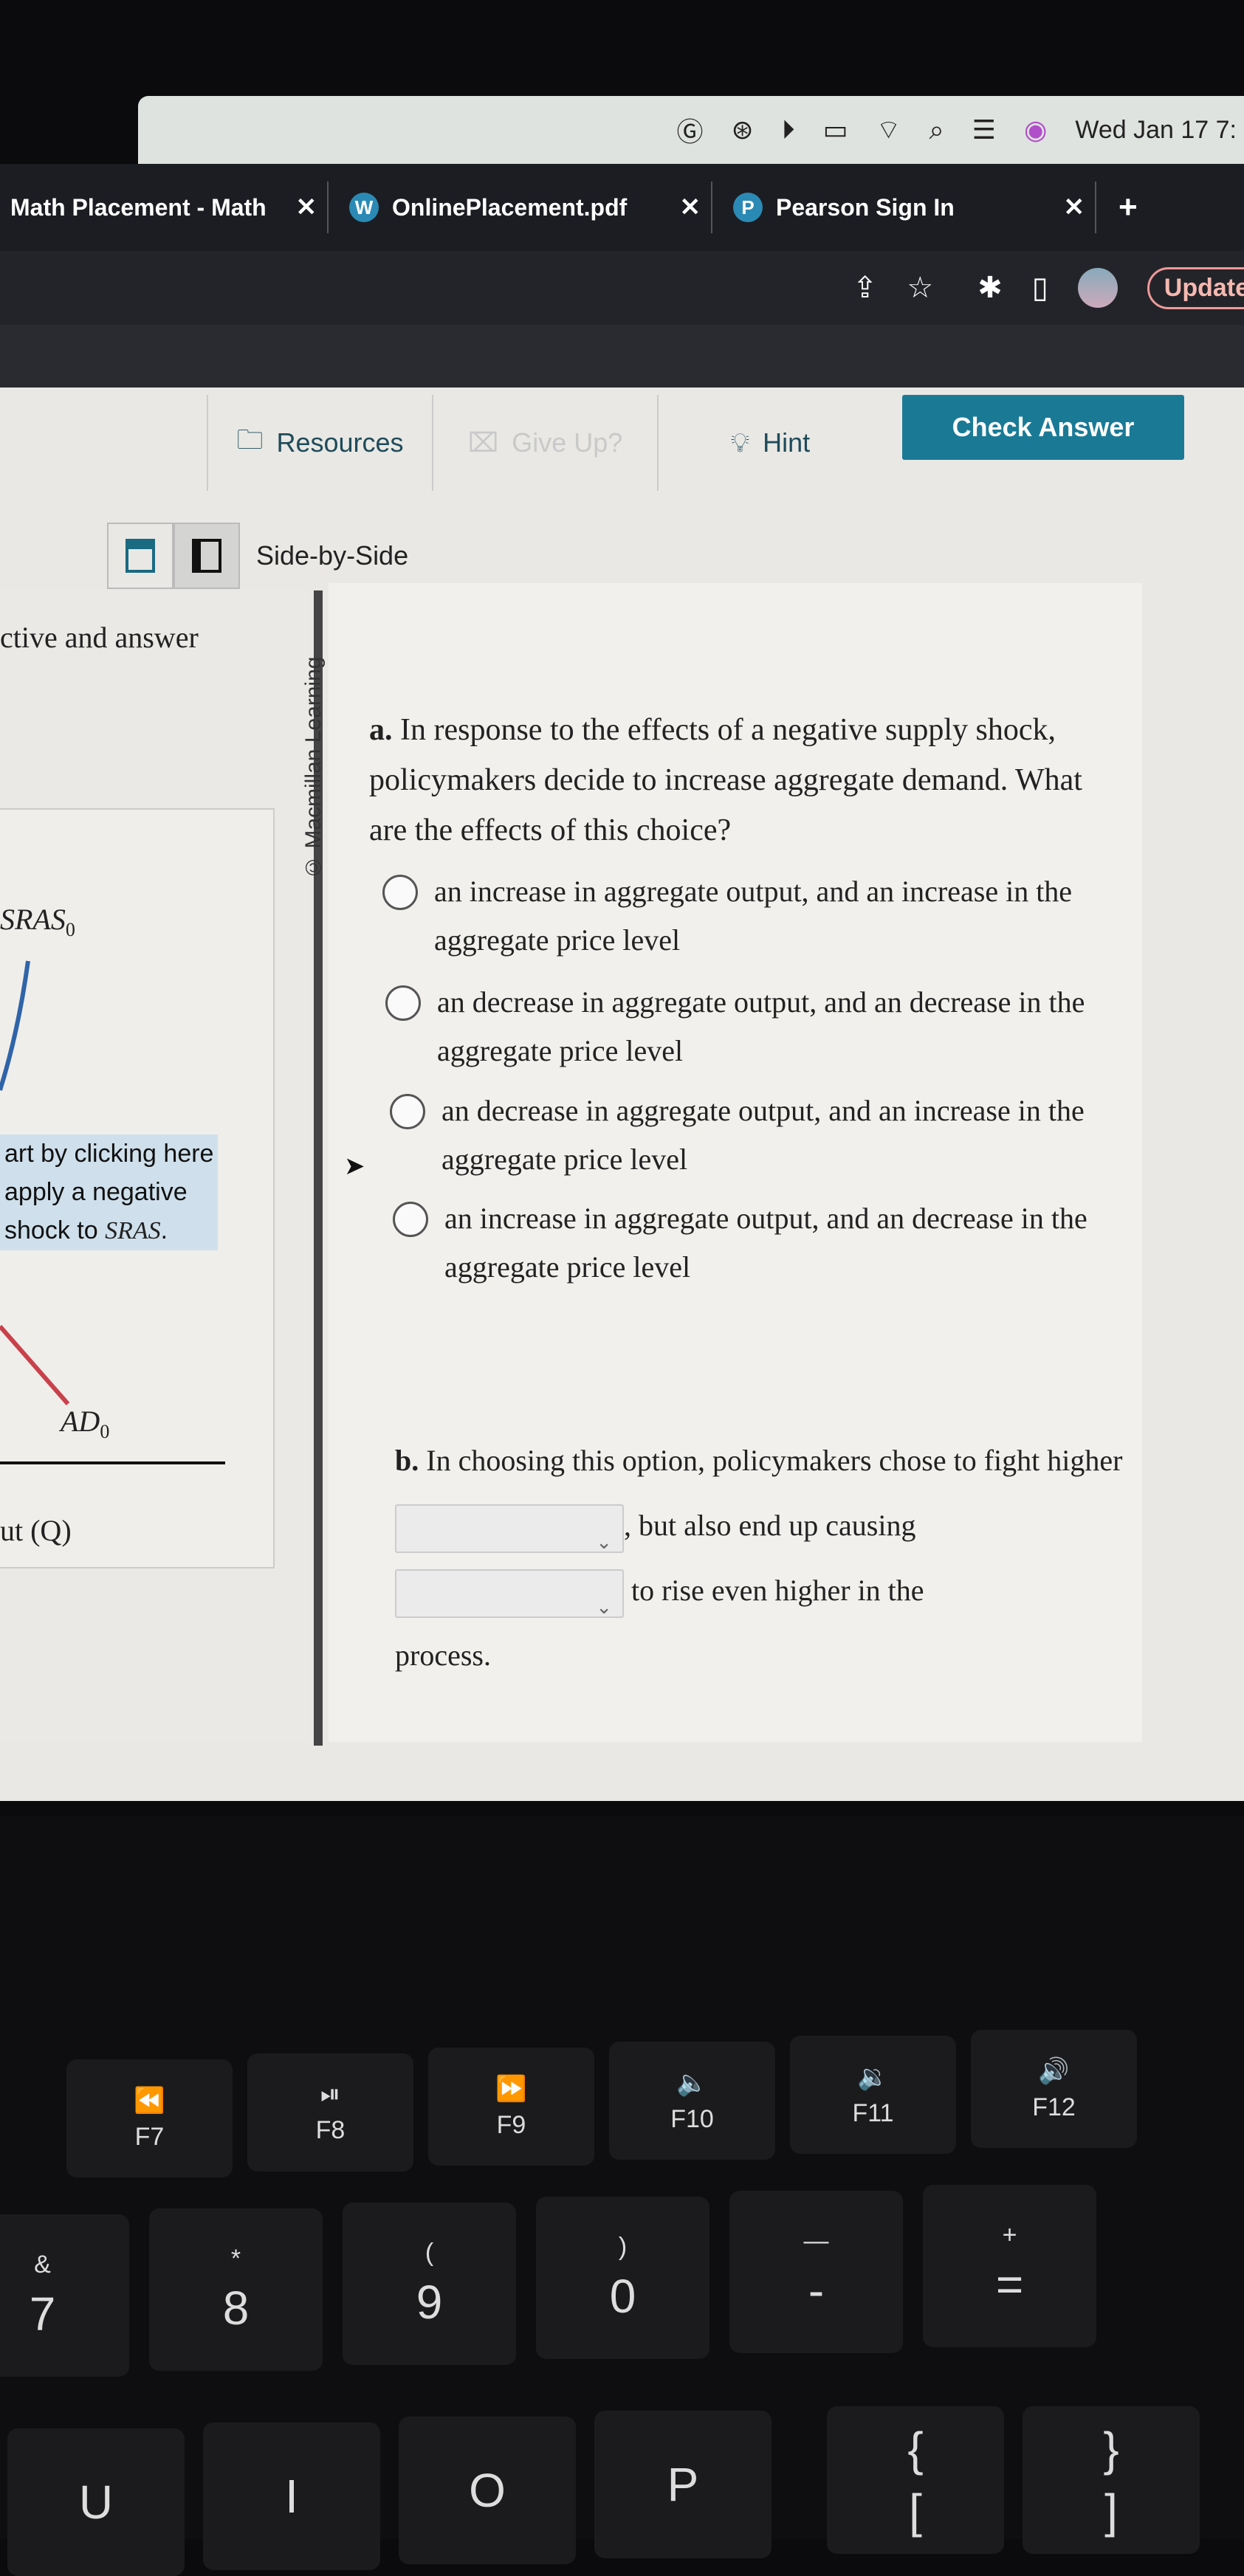 Image resolution: width=1244 pixels, height=2576 pixels. I want to click on key-number: (9, so click(429, 2284).